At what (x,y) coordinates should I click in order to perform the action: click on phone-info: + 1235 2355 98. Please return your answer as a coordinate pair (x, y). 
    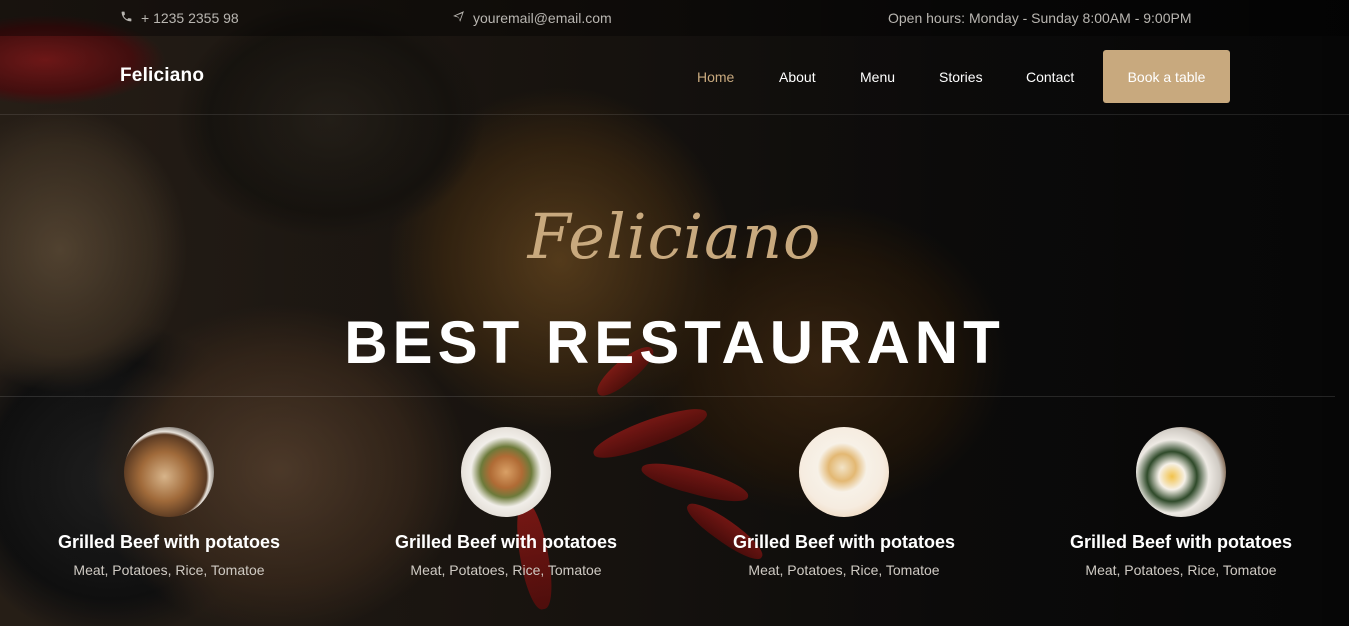
    Looking at the image, I should click on (179, 18).